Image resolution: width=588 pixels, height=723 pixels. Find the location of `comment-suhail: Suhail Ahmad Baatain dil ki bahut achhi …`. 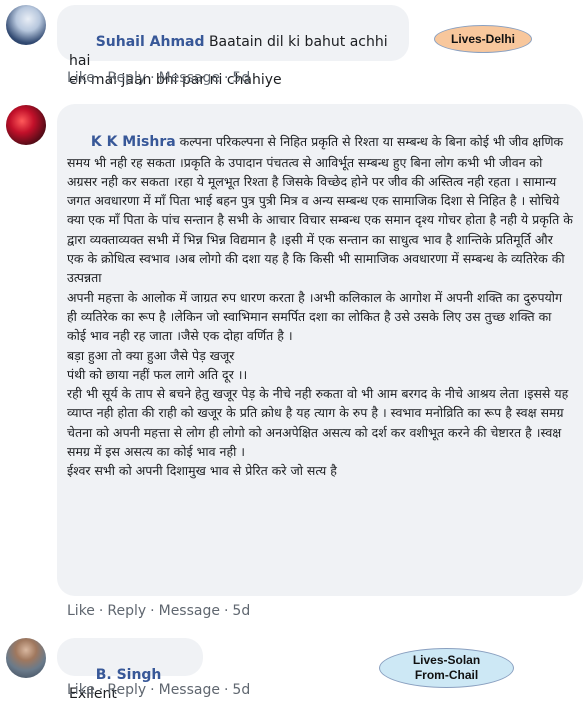

comment-suhail: Suhail Ahmad Baatain dil ki bahut achhi … is located at coordinates (294, 47).